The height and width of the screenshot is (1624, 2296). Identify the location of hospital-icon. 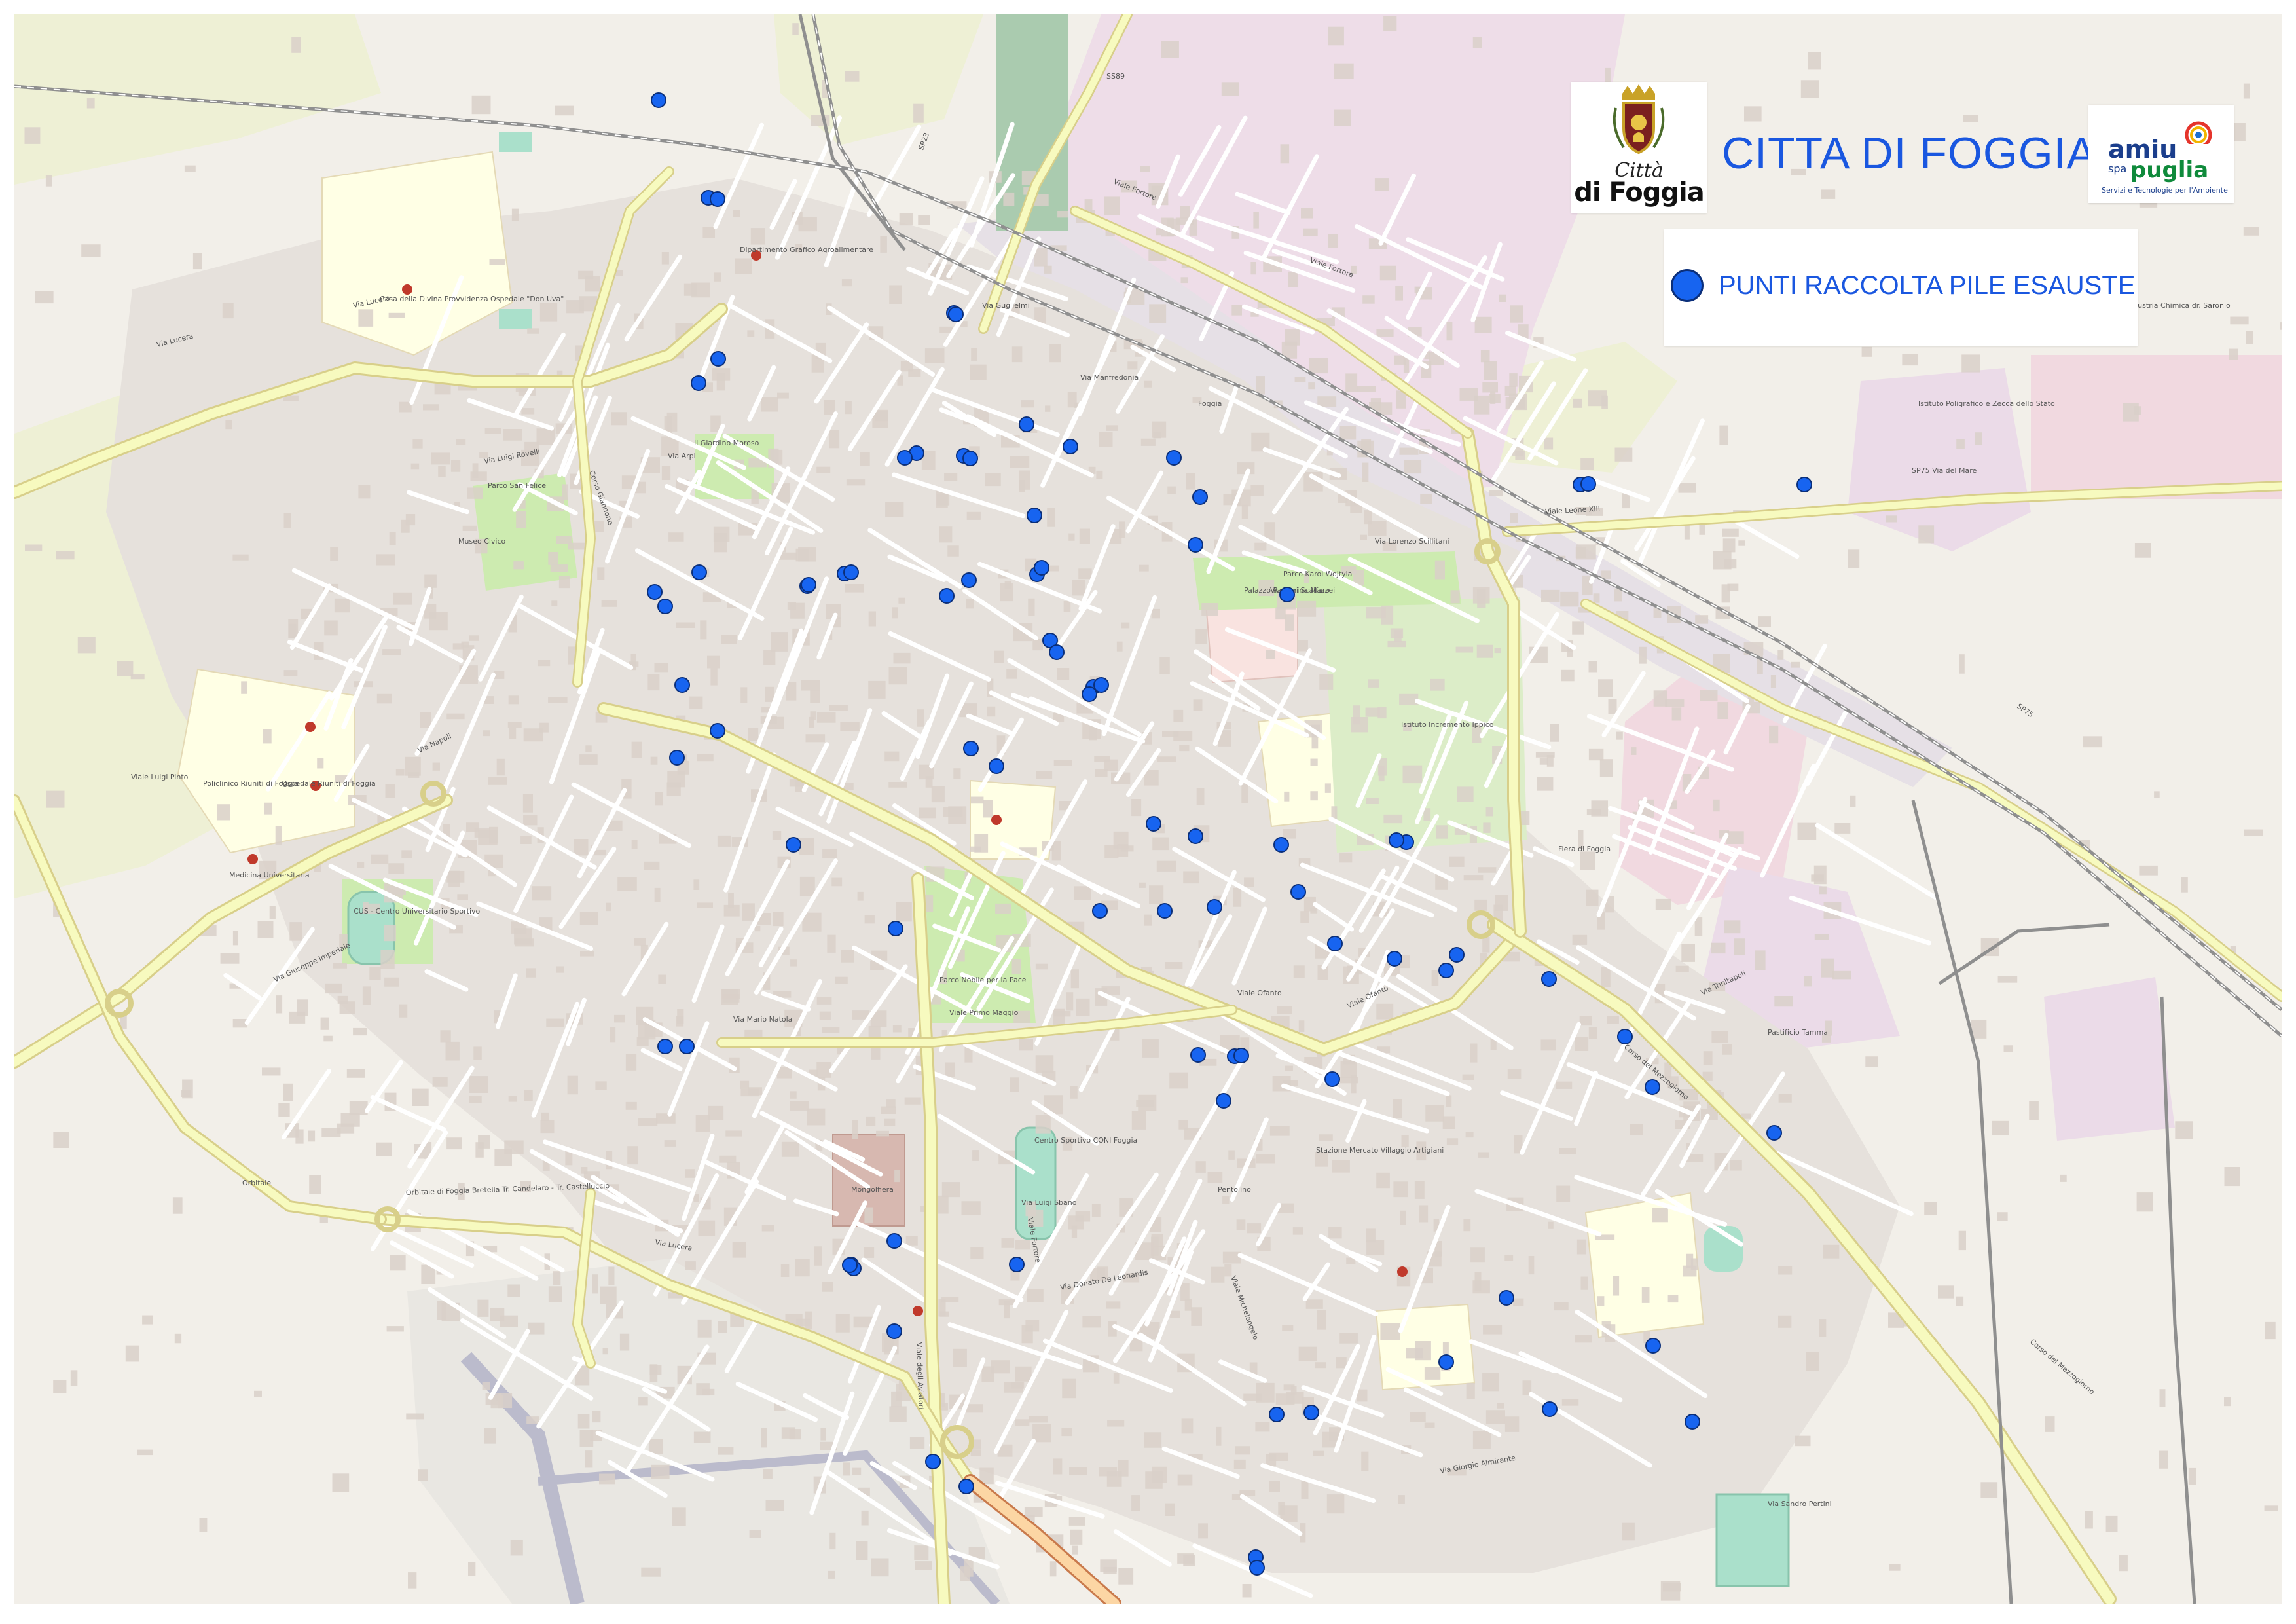
(996, 820).